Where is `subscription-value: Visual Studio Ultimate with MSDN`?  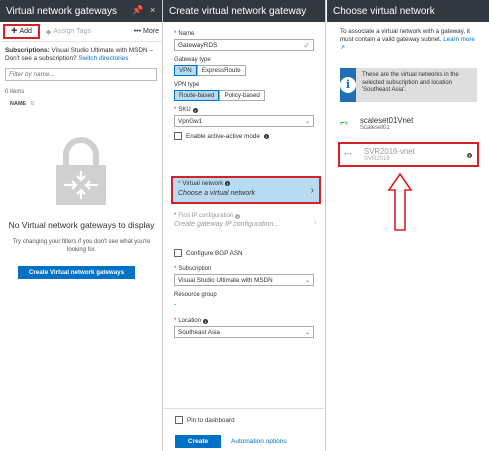
subscription-value: Visual Studio Ultimate with MSDN is located at coordinates (225, 280).